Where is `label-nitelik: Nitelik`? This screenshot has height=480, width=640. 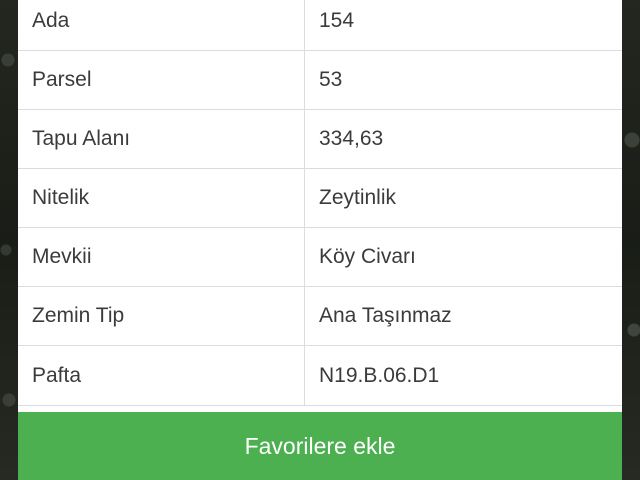 label-nitelik: Nitelik is located at coordinates (161, 198).